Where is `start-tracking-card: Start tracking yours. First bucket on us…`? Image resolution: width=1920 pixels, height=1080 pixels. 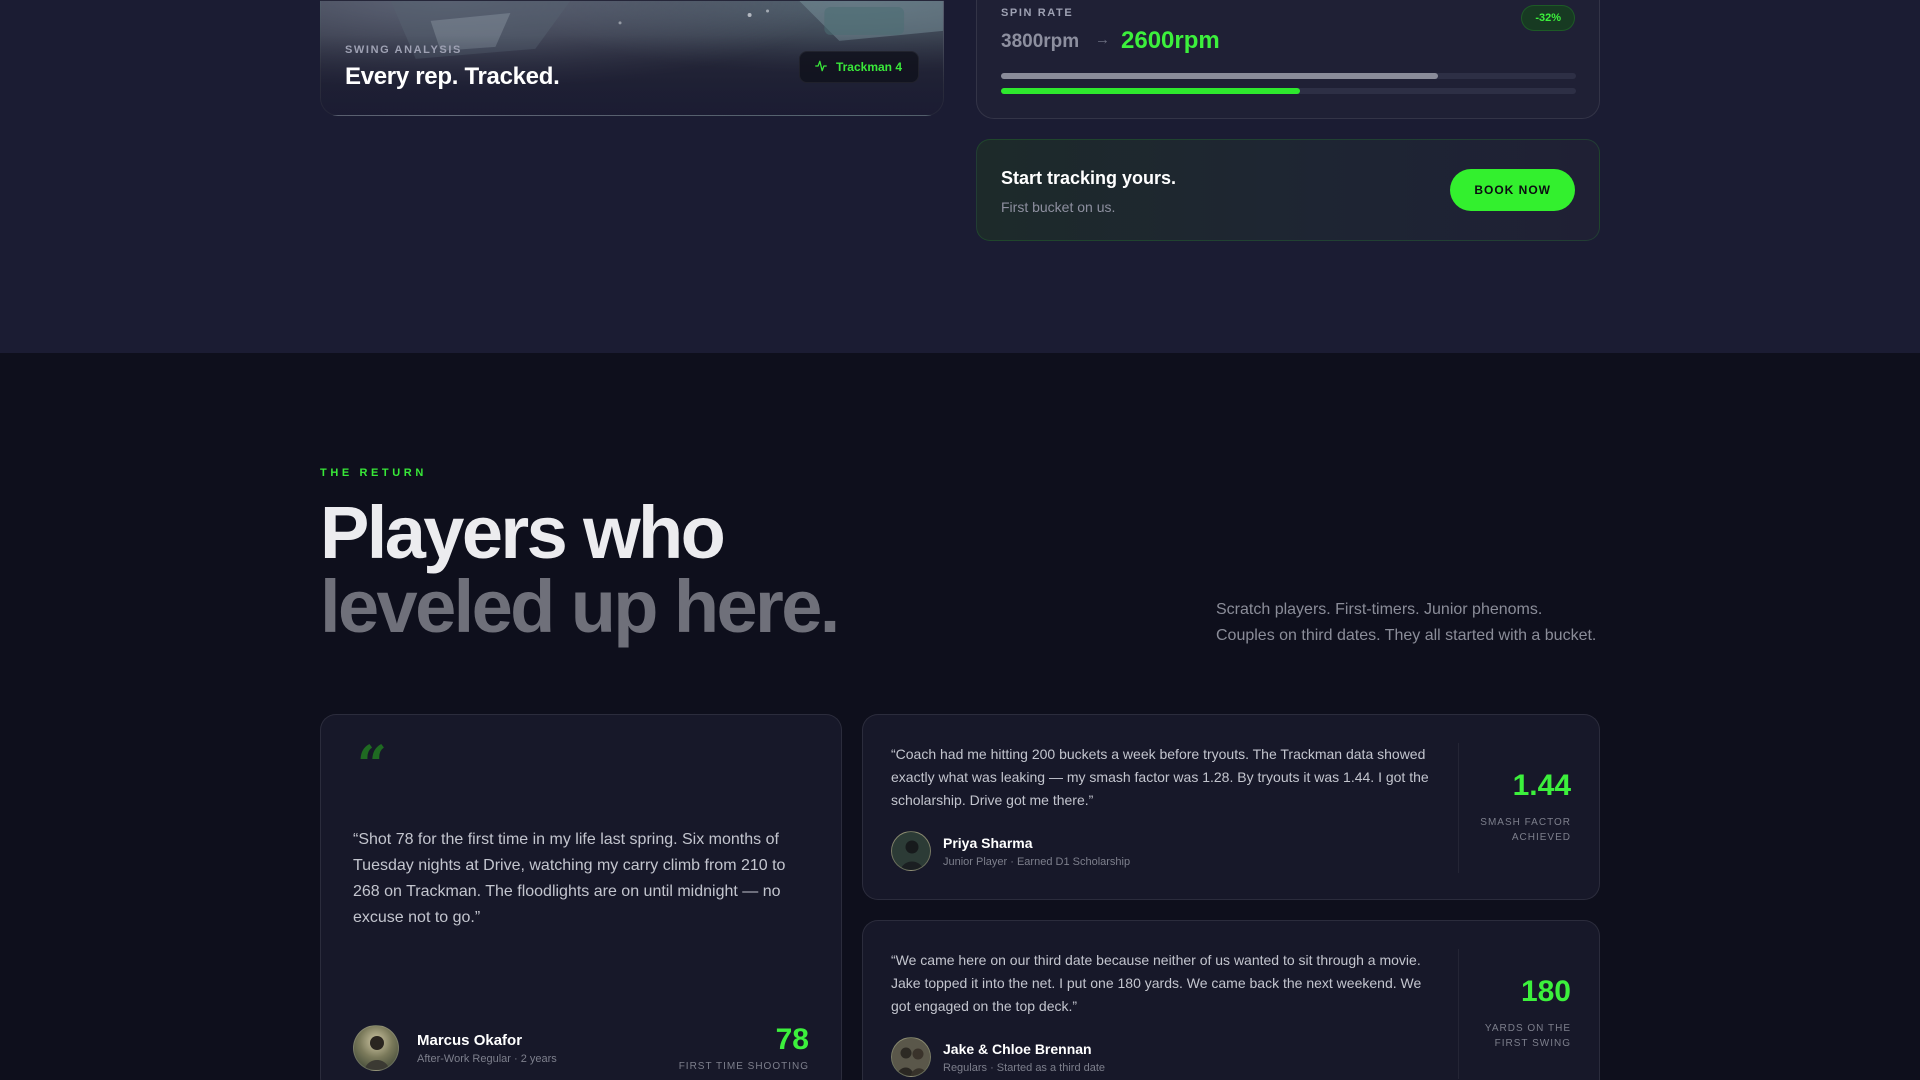
start-tracking-card: Start tracking yours. First bucket on us… is located at coordinates (1288, 190).